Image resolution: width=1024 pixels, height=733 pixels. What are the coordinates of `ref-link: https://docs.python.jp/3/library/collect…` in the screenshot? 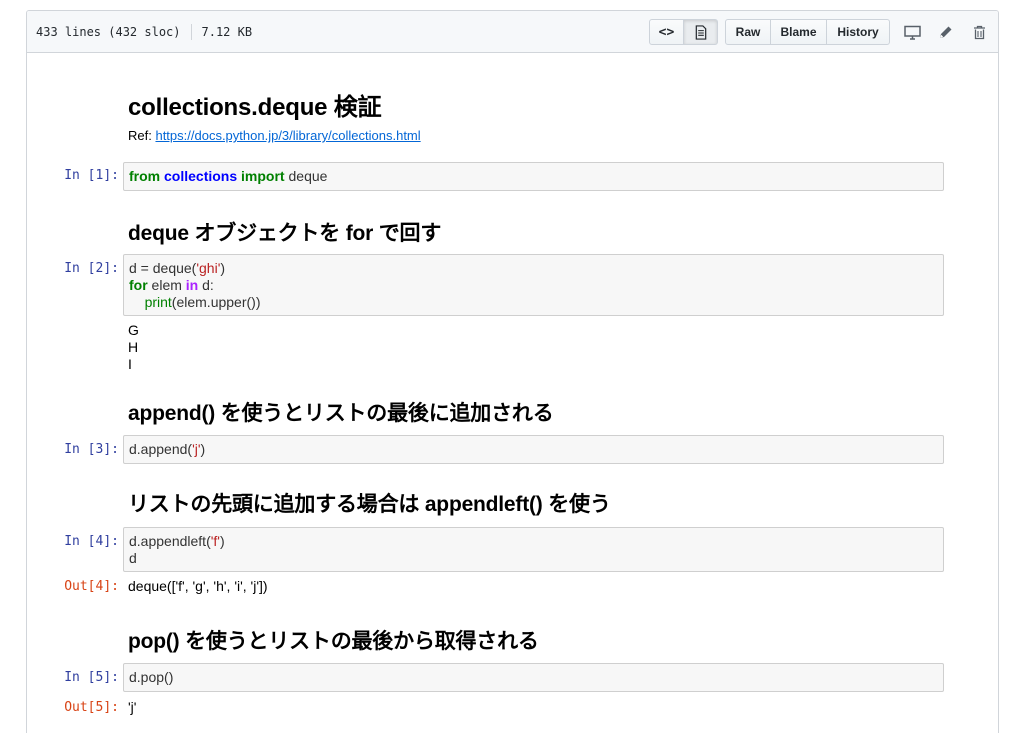 It's located at (287, 135).